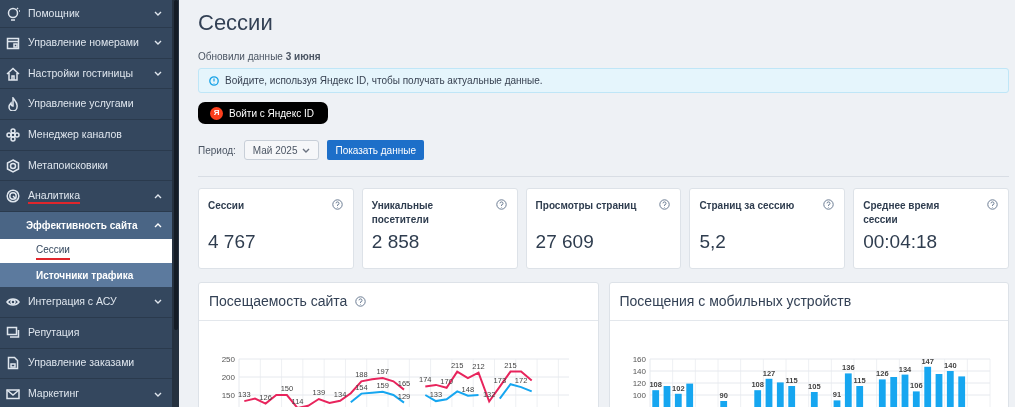  I want to click on axis-tick-label: 160, so click(639, 359).